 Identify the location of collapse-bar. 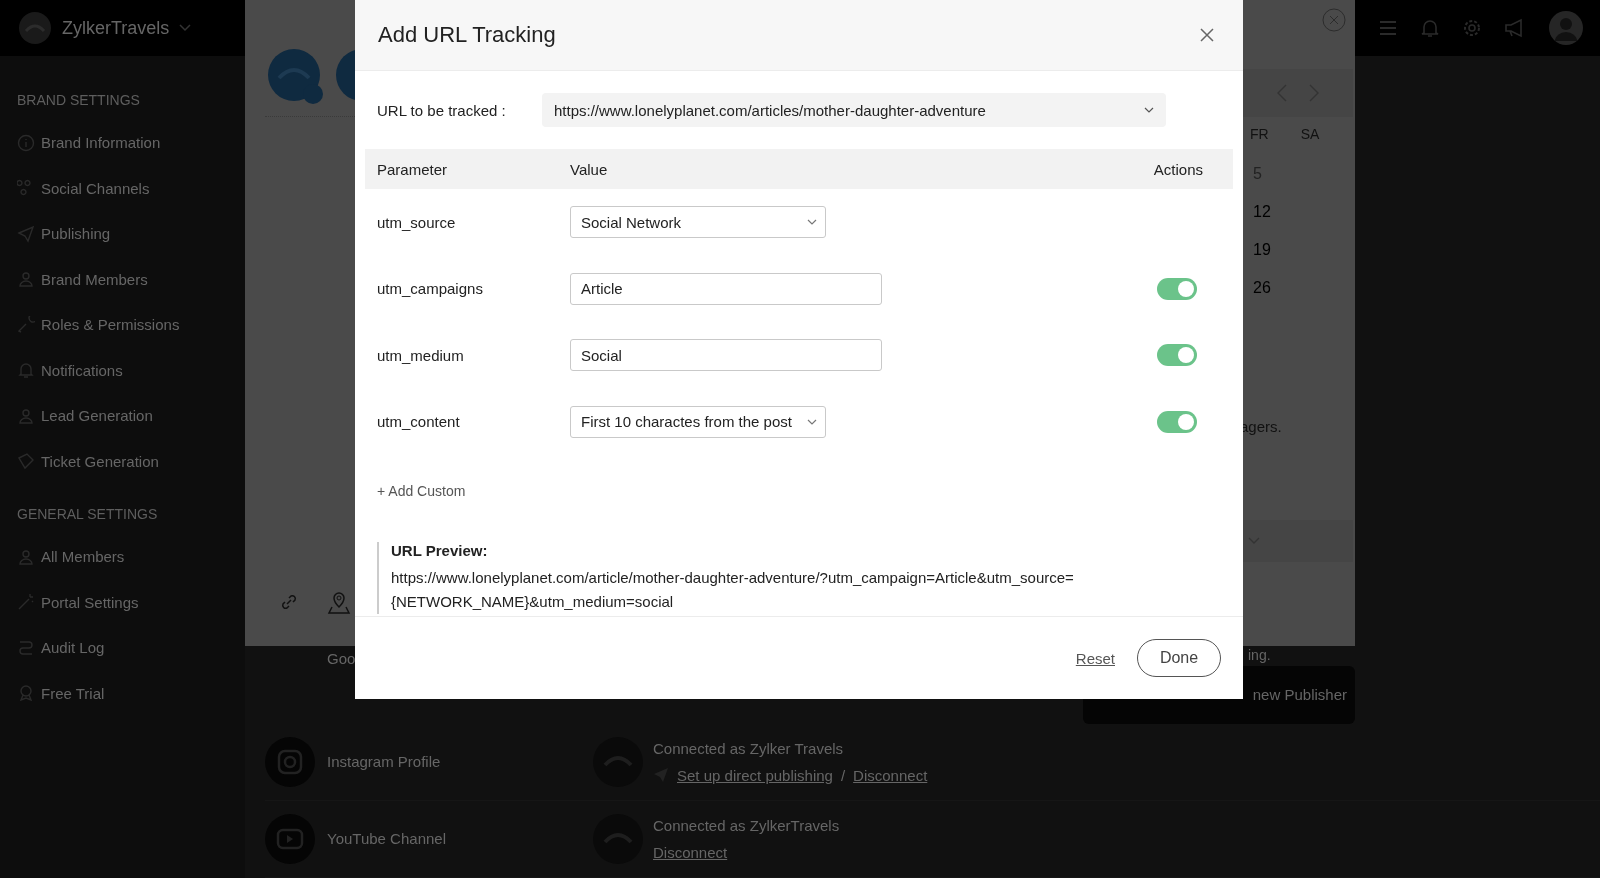
(1296, 541).